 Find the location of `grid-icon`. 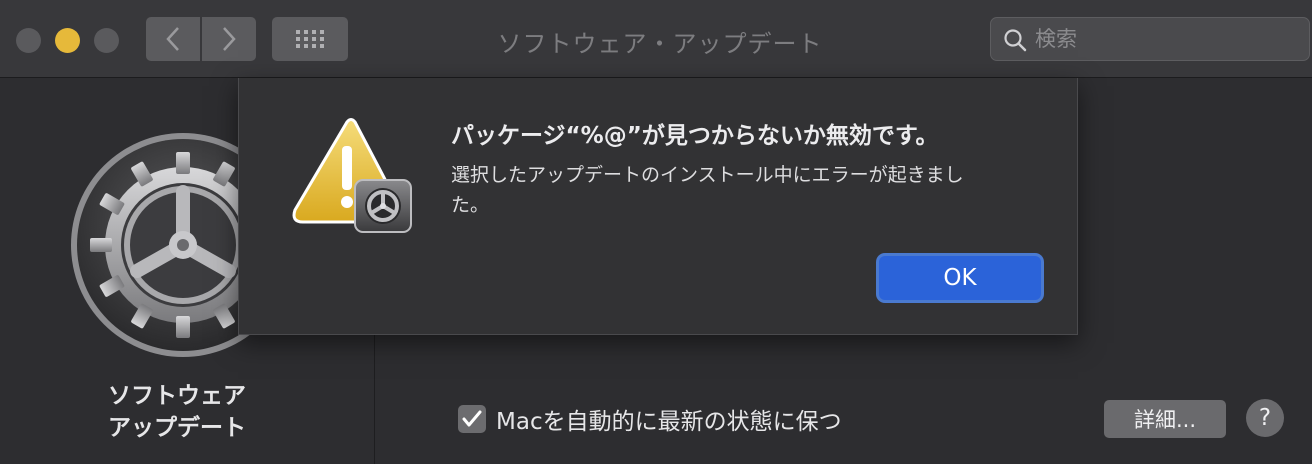

grid-icon is located at coordinates (310, 39).